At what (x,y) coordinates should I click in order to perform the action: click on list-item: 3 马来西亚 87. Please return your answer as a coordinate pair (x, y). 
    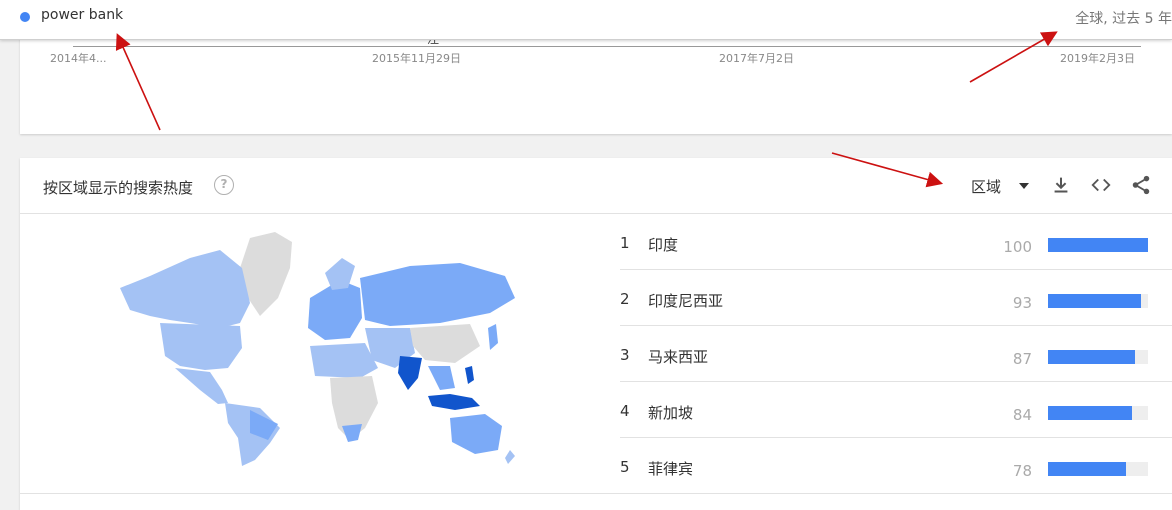
    Looking at the image, I should click on (896, 354).